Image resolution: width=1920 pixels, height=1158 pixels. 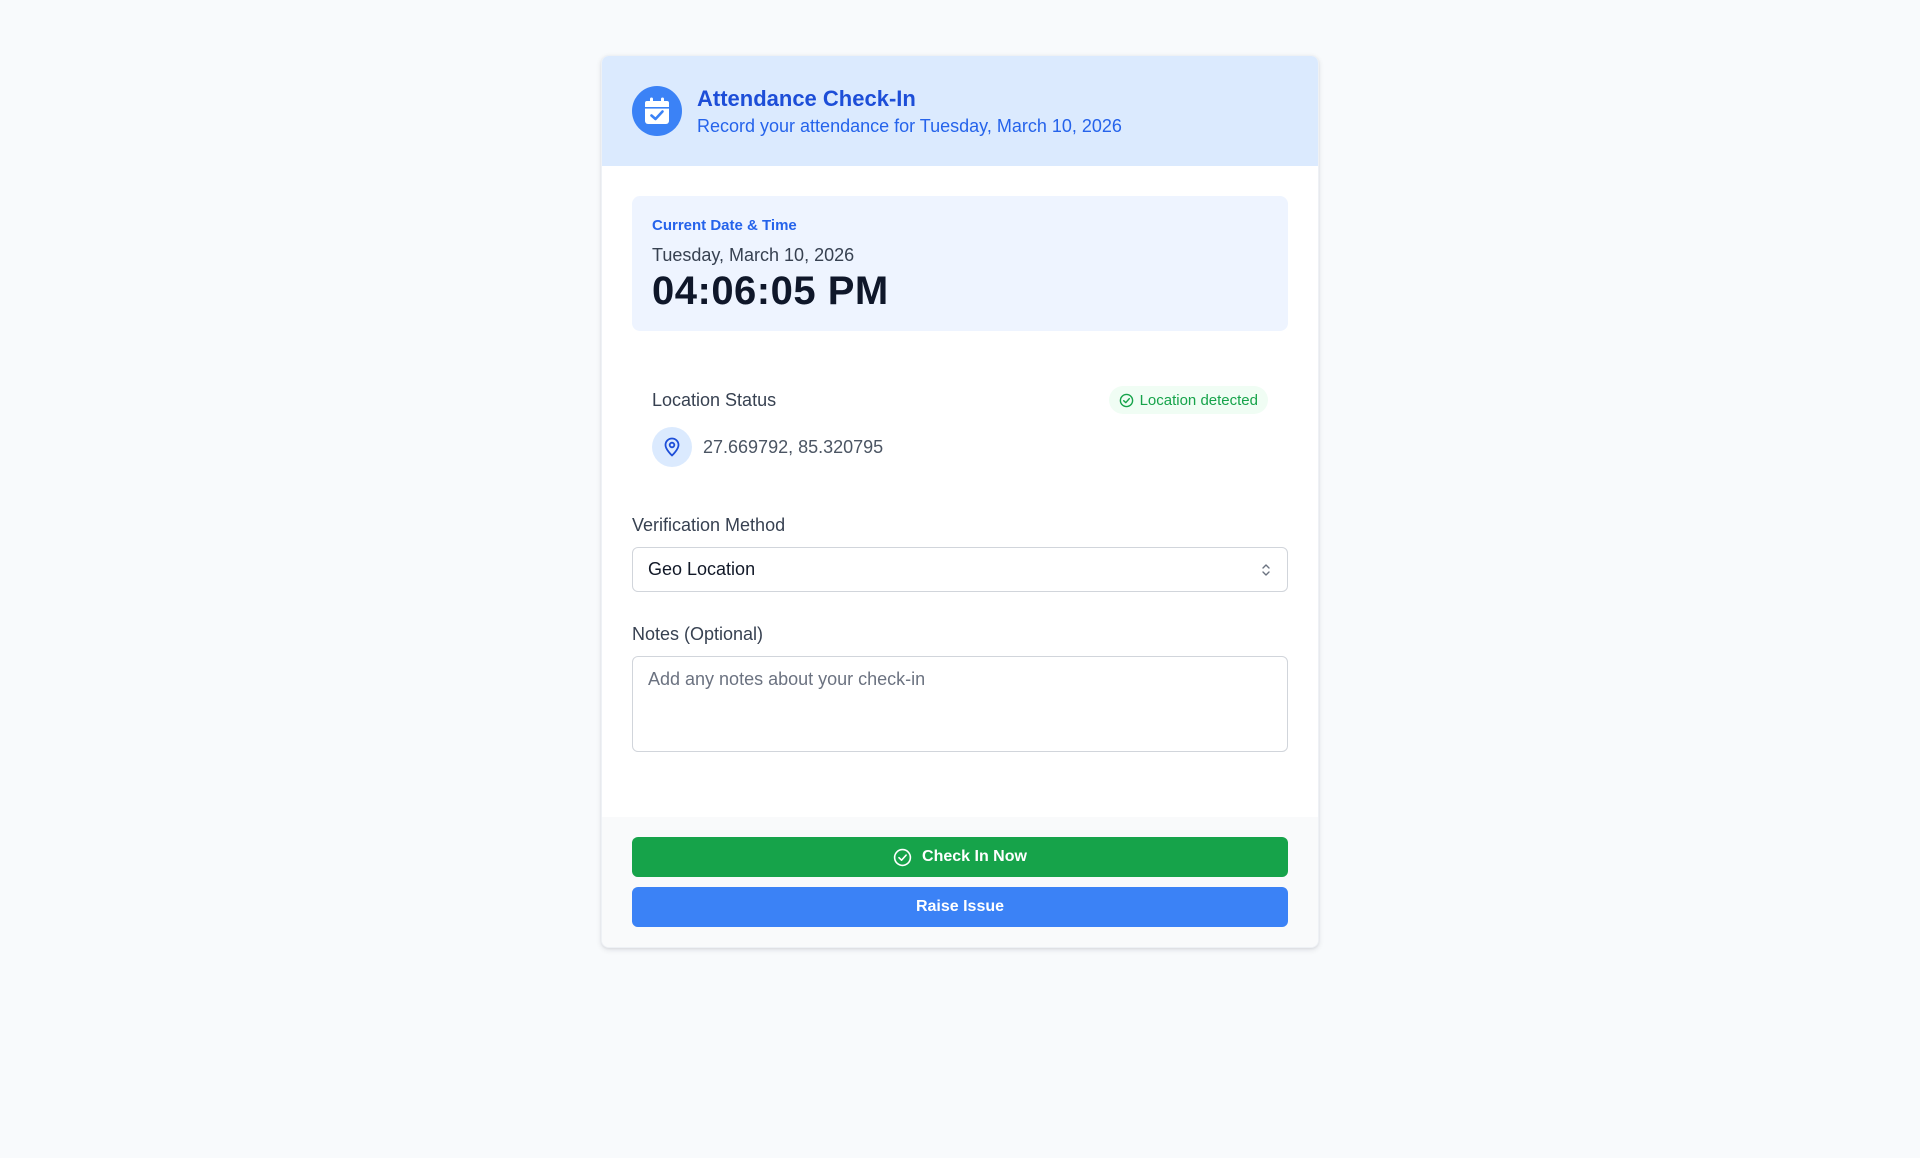 I want to click on location-status-label: Location Status, so click(x=714, y=399).